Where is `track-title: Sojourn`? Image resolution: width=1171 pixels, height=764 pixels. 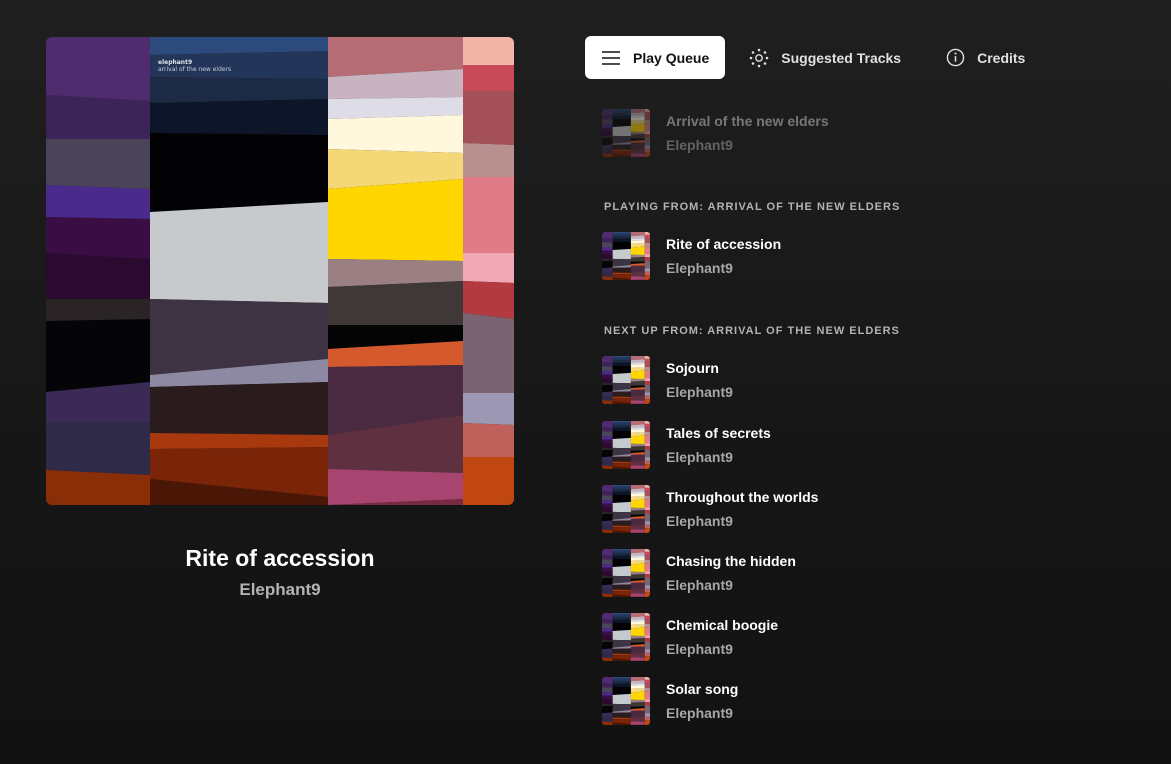
track-title: Sojourn is located at coordinates (692, 368).